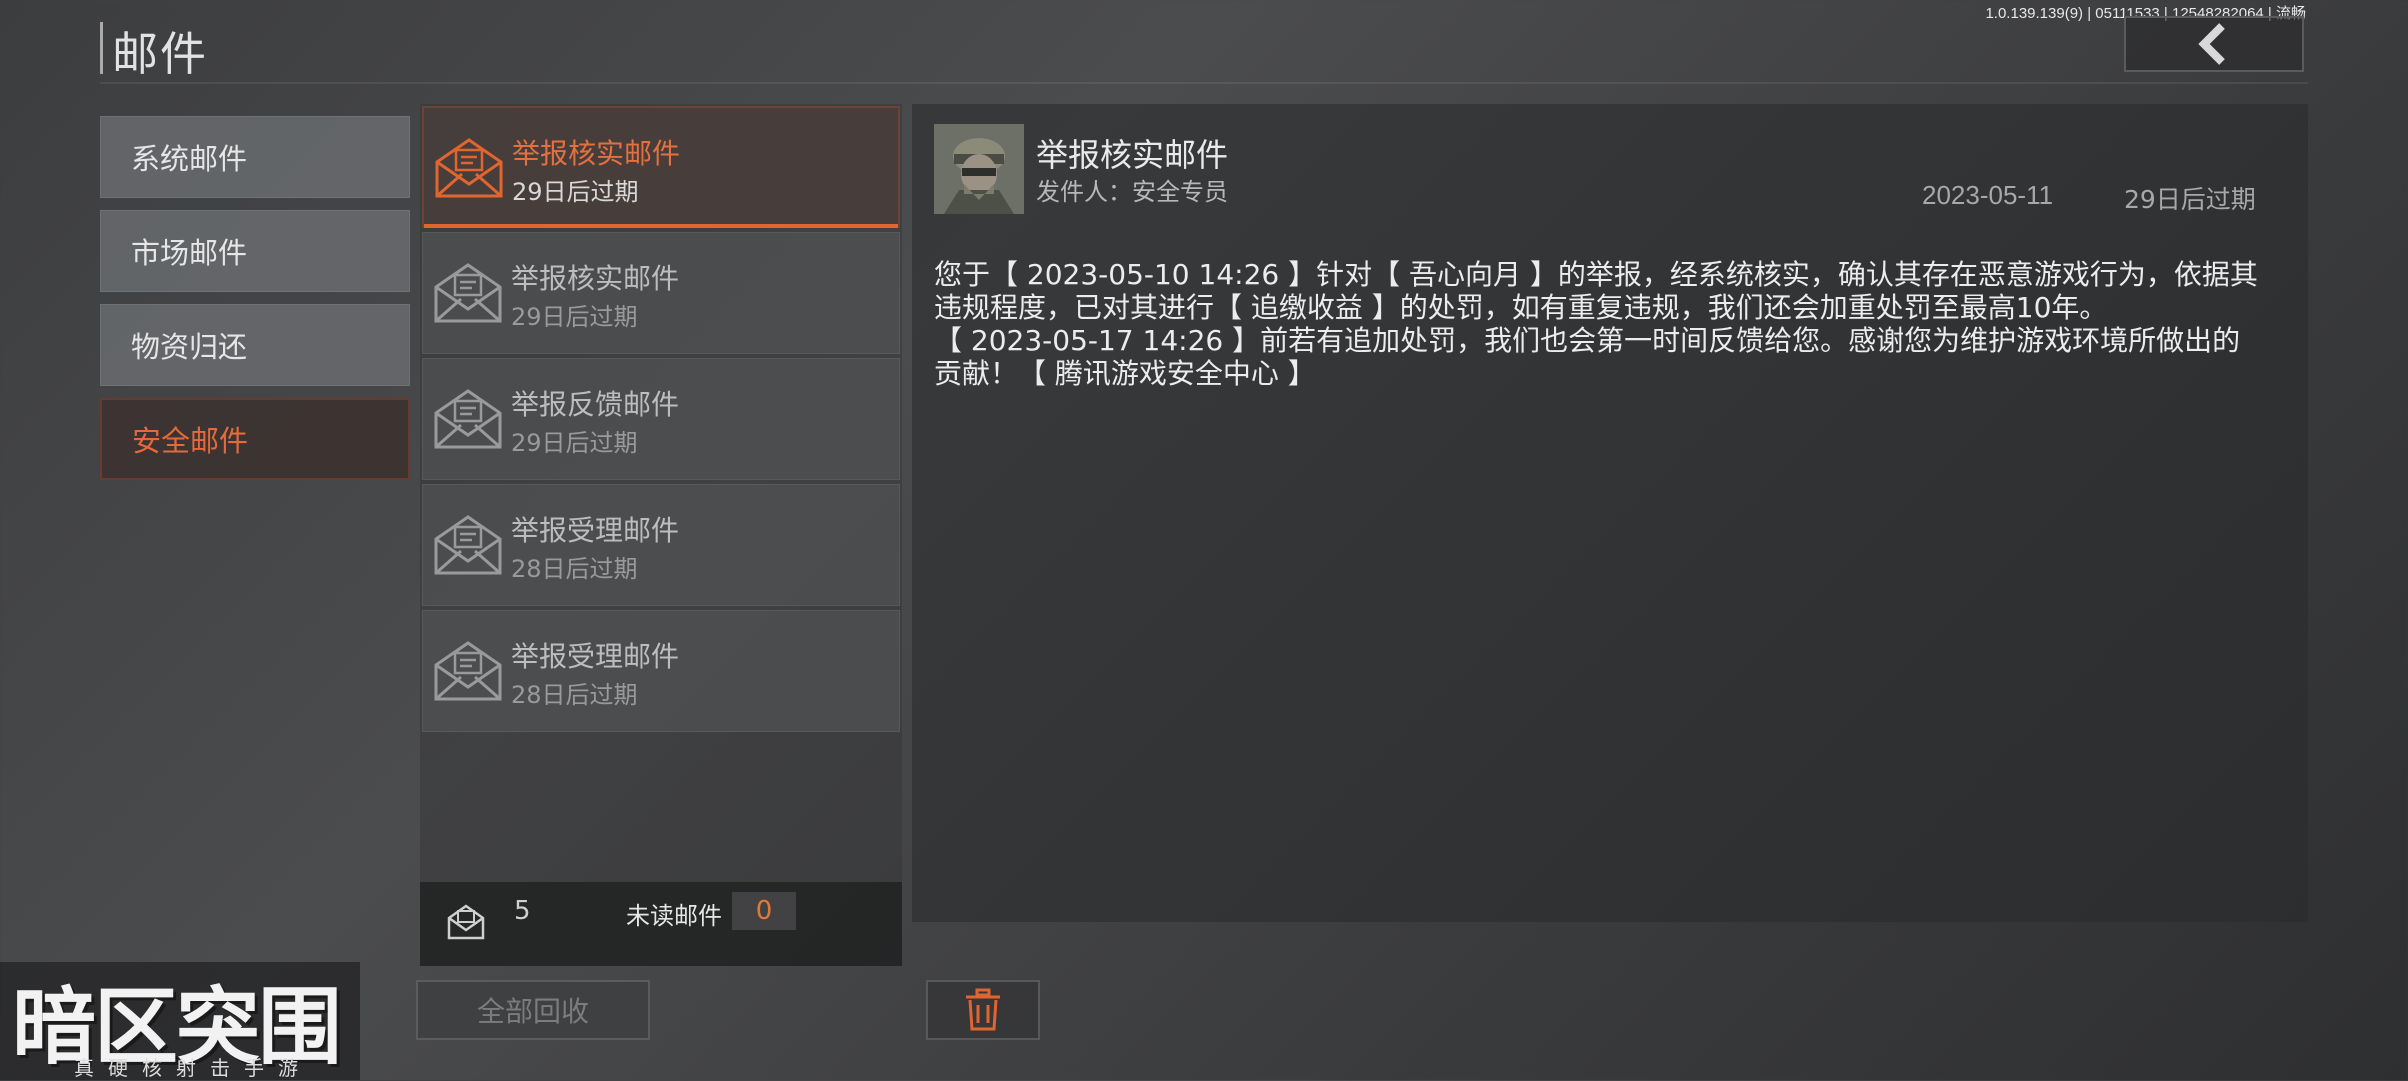 Image resolution: width=2408 pixels, height=1081 pixels. I want to click on page-title: 邮件, so click(160, 54).